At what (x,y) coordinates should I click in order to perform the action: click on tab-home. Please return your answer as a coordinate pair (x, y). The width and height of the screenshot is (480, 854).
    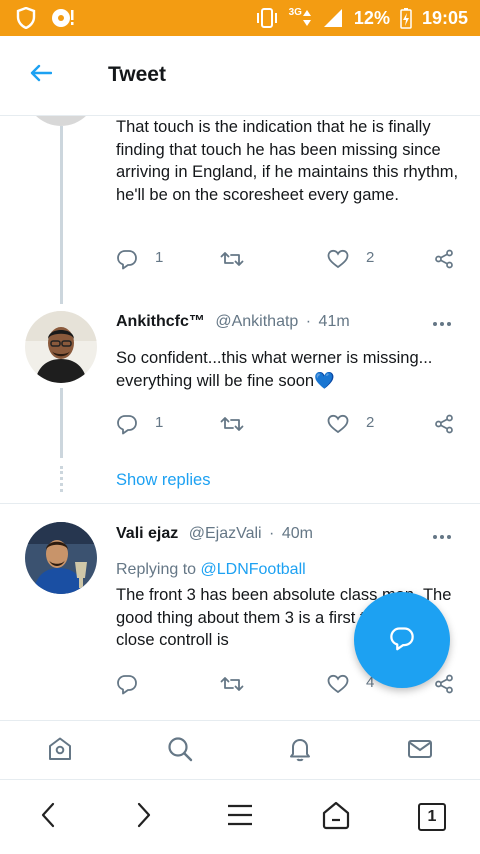
    Looking at the image, I should click on (60, 751).